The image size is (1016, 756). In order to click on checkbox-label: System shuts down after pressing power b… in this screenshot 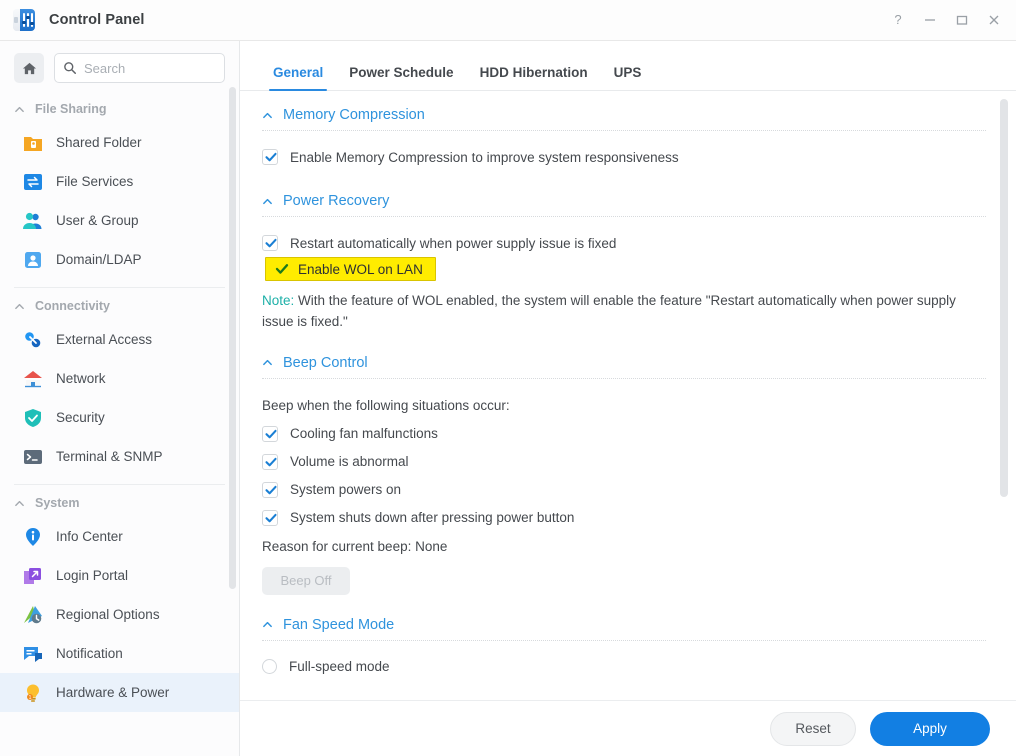, I will do `click(432, 518)`.